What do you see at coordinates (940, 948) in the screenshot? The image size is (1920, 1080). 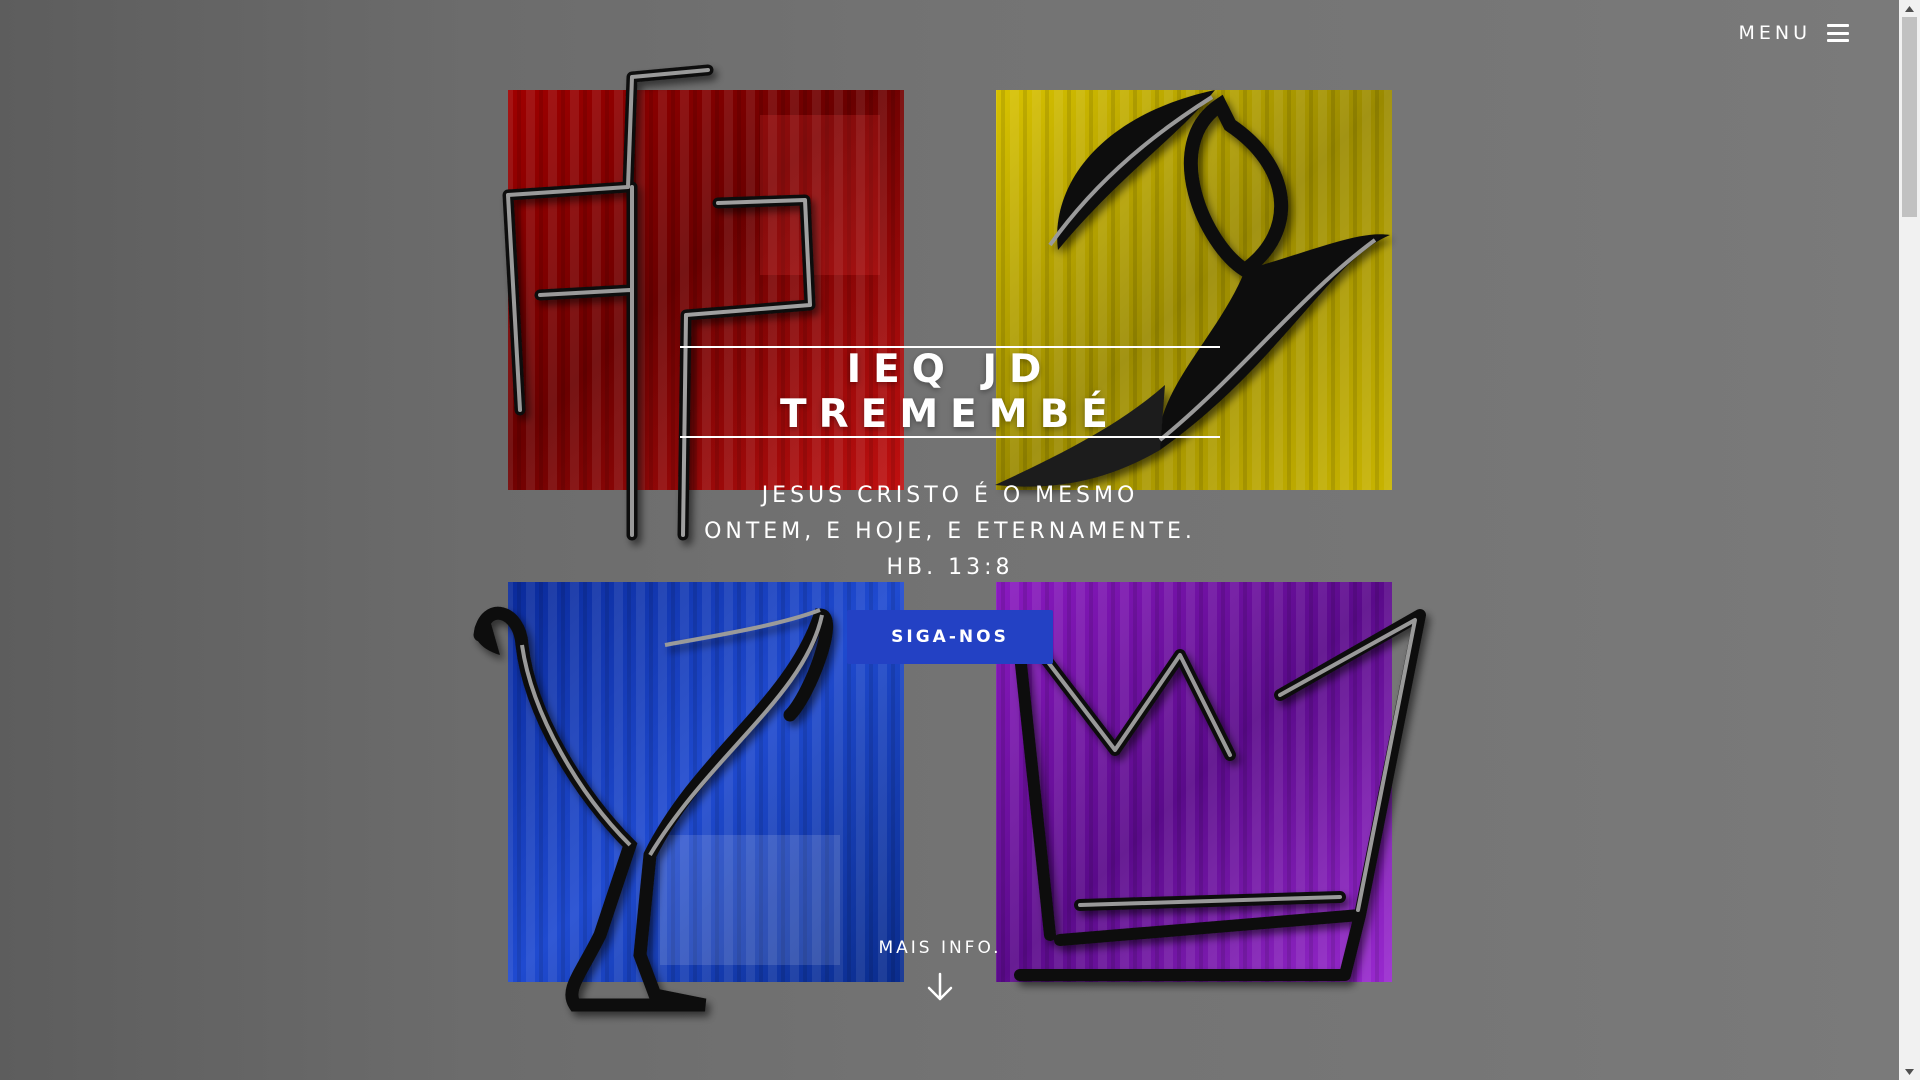 I see `more-info-label: MAIS INFO.` at bounding box center [940, 948].